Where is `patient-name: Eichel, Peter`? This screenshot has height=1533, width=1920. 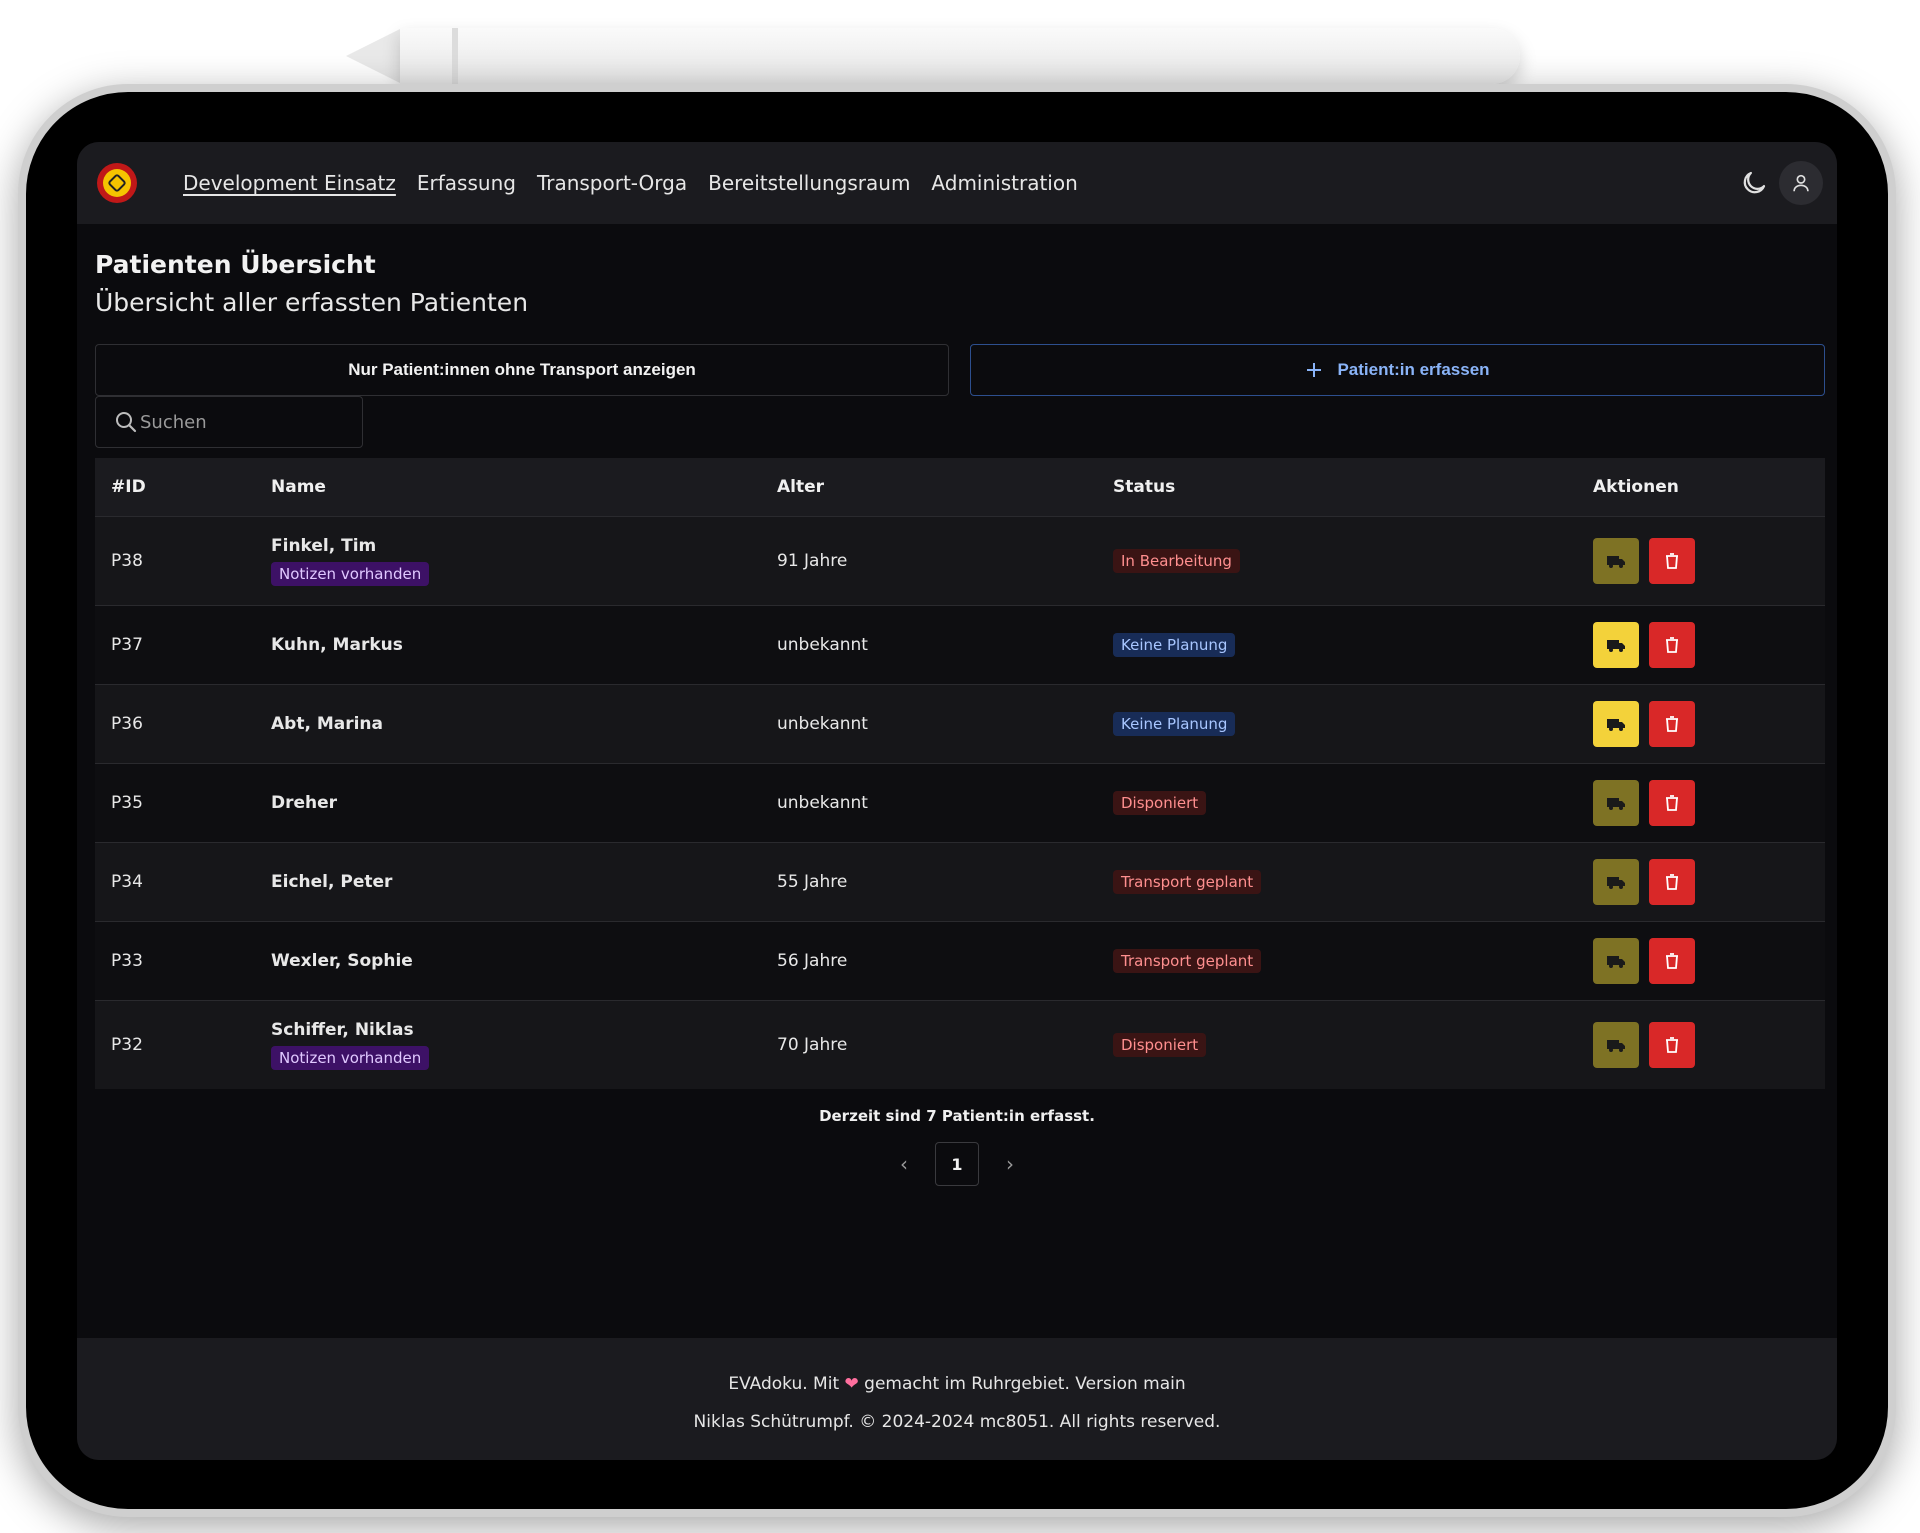
patient-name: Eichel, Peter is located at coordinates (332, 881).